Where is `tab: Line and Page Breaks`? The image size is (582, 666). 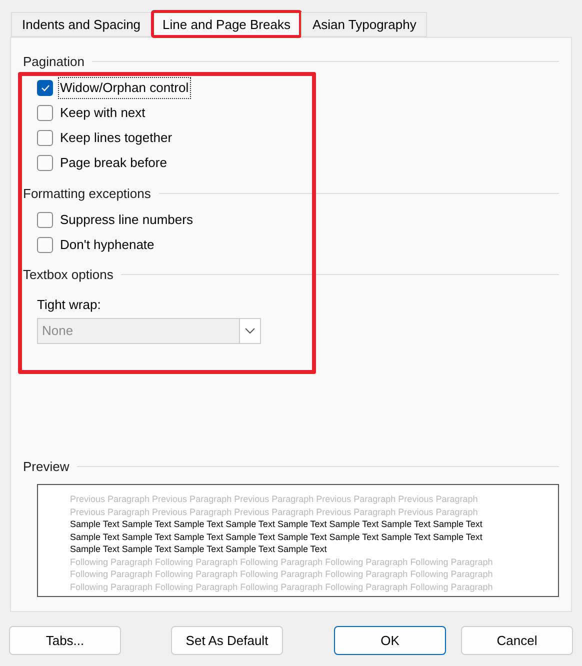 tab: Line and Page Breaks is located at coordinates (227, 24).